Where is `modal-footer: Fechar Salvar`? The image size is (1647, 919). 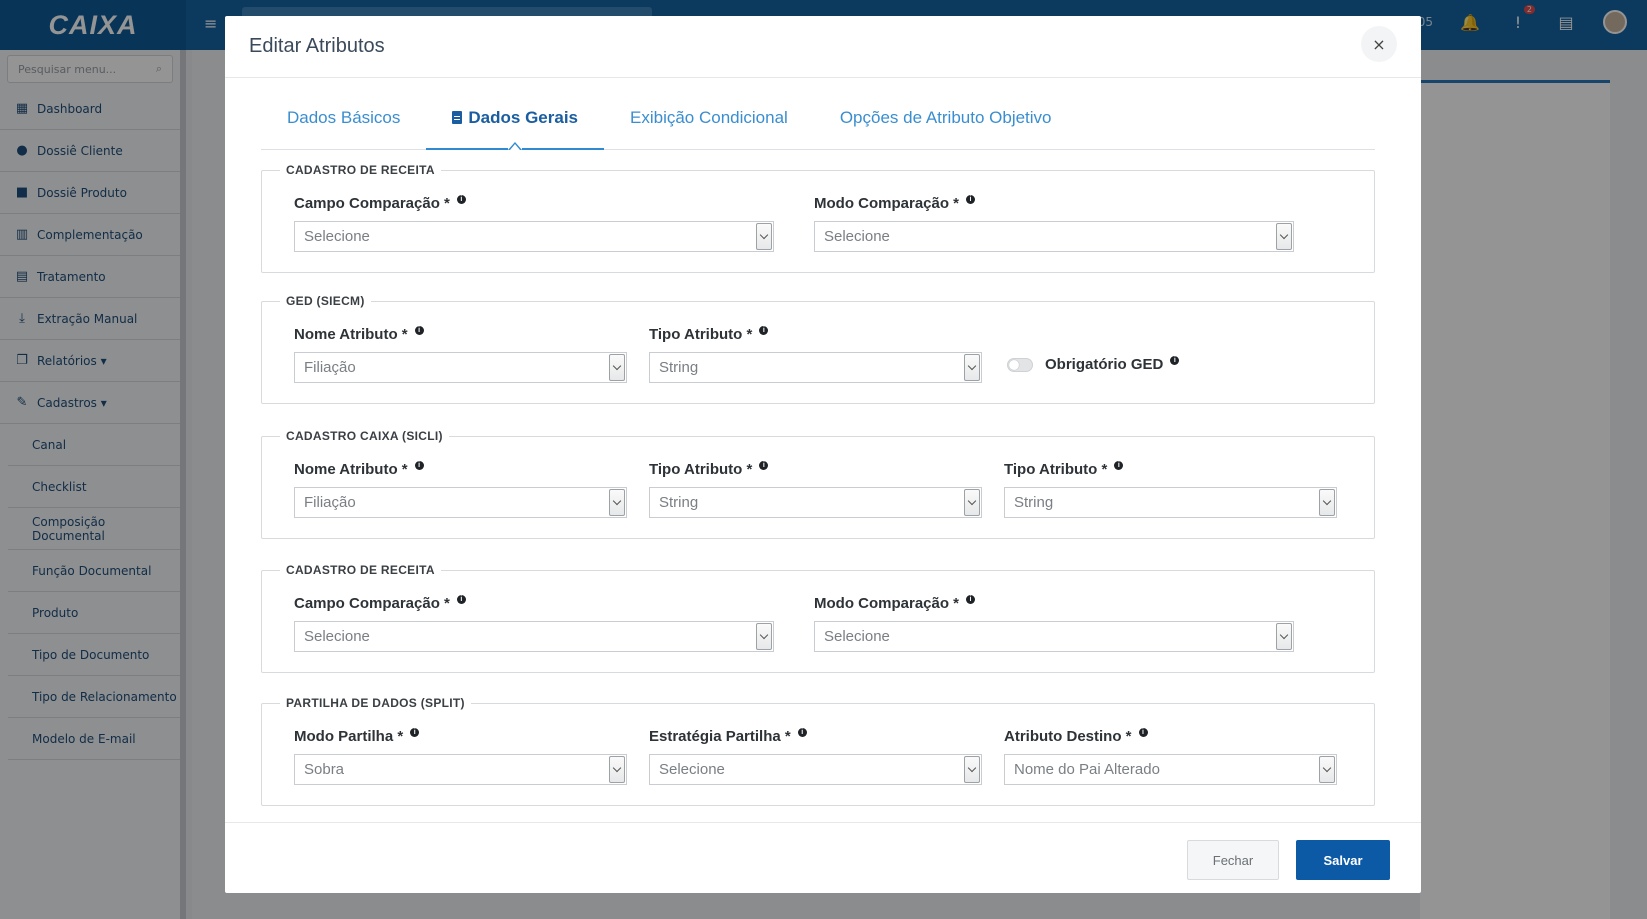
modal-footer: Fechar Salvar is located at coordinates (823, 857).